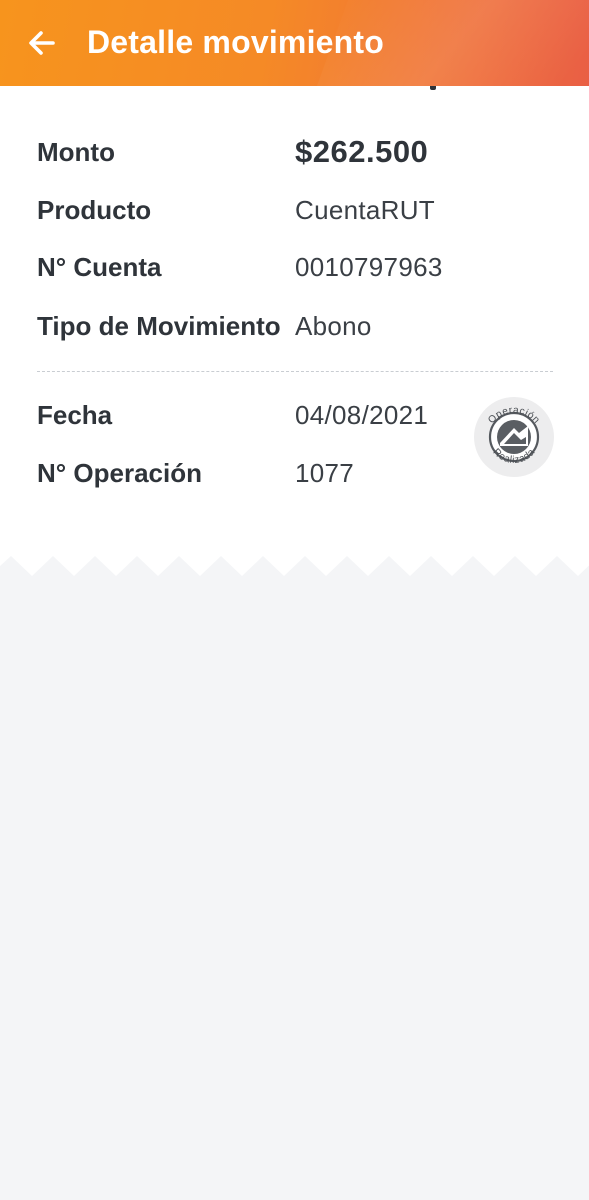 The width and height of the screenshot is (589, 1200). What do you see at coordinates (75, 415) in the screenshot?
I see `date-label: Fecha` at bounding box center [75, 415].